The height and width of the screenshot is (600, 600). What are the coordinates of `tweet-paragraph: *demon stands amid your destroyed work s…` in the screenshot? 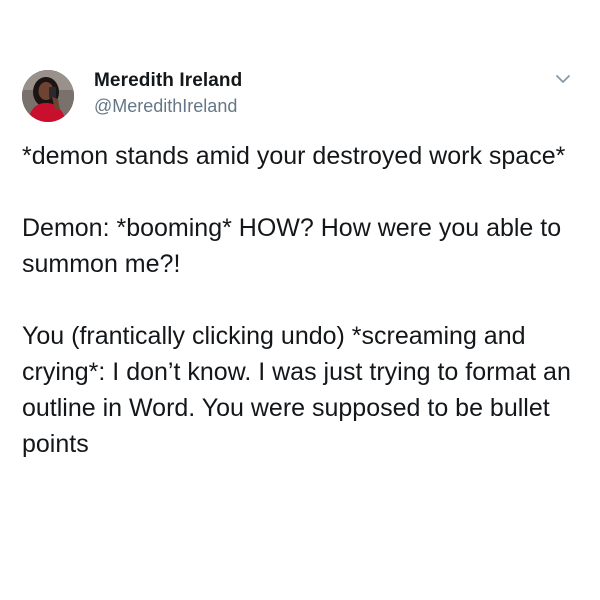 It's located at (294, 156).